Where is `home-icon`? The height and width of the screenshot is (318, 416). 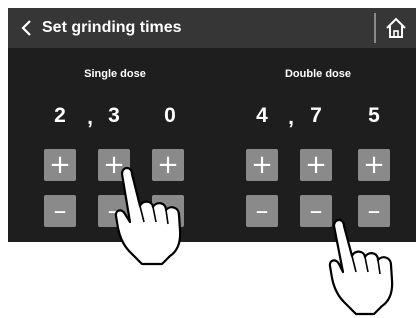 home-icon is located at coordinates (396, 27).